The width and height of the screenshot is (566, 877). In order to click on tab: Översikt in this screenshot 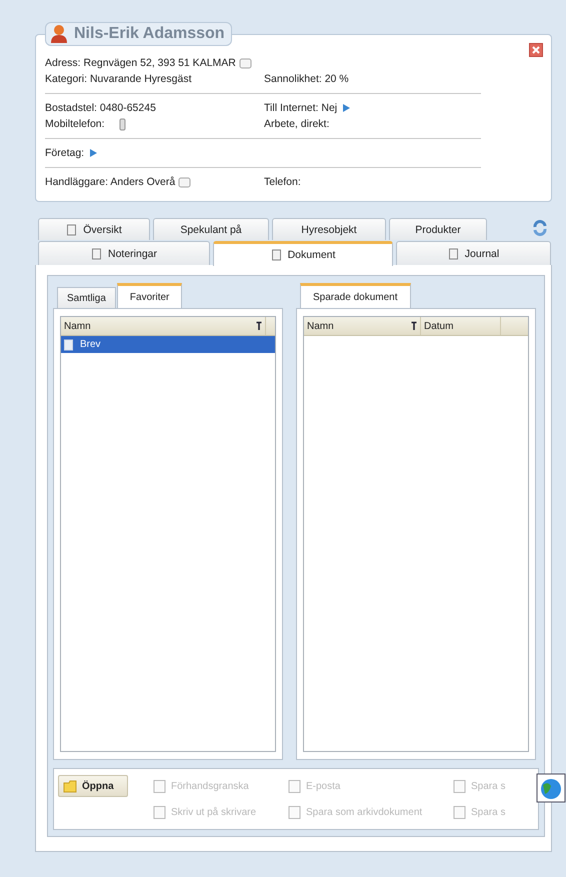, I will do `click(94, 229)`.